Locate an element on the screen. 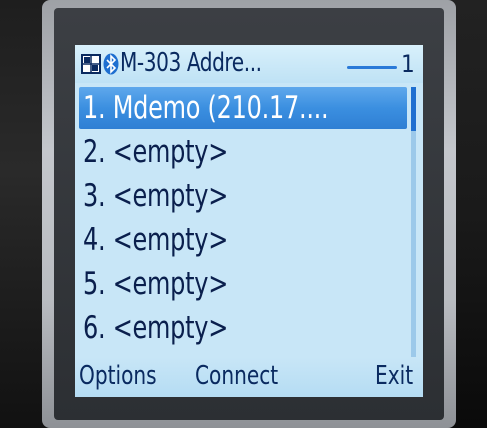 Image resolution: width=487 pixels, height=428 pixels. list-item-5: 5. <empty> is located at coordinates (243, 284).